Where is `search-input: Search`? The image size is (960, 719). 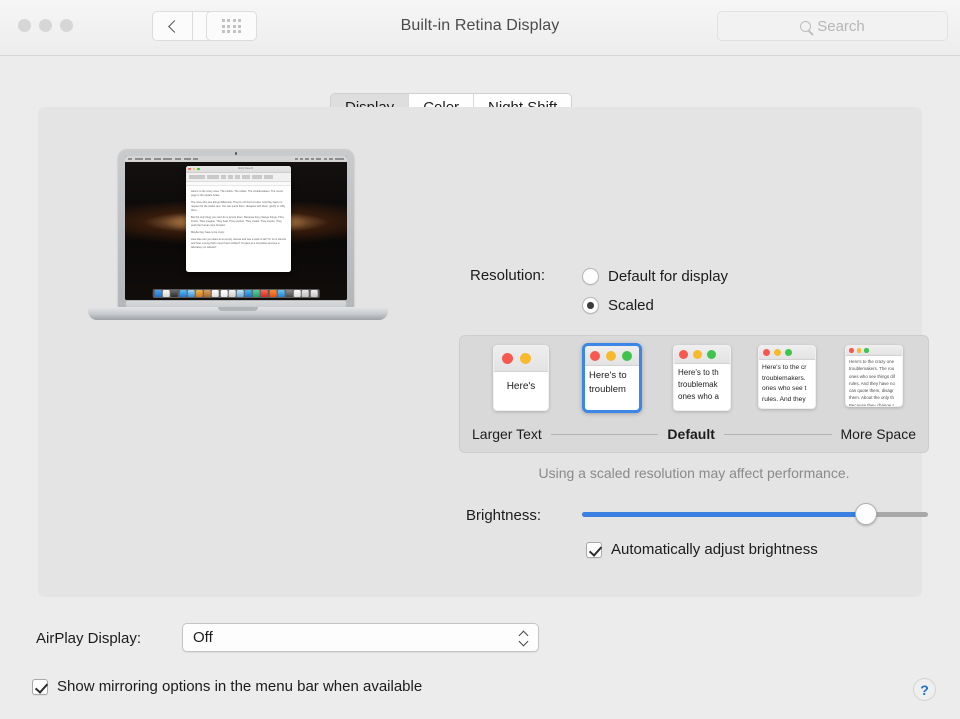 search-input: Search is located at coordinates (832, 26).